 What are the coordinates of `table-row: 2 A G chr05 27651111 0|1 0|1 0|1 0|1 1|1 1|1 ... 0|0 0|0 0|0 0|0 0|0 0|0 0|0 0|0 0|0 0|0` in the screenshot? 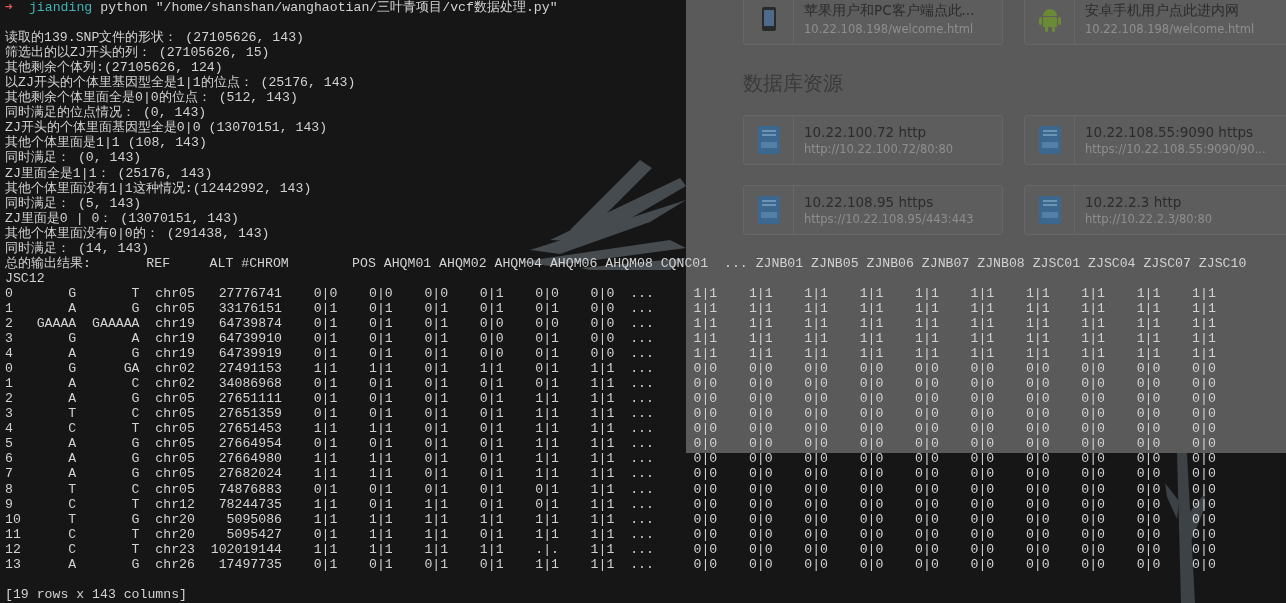 It's located at (610, 399).